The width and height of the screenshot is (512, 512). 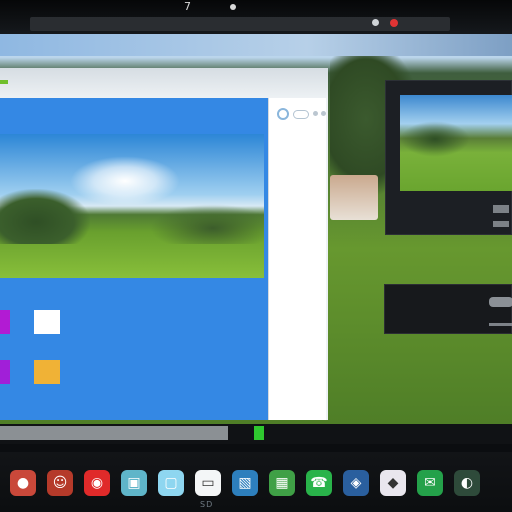 I want to click on image-viewer-icon: ◆, so click(x=393, y=483).